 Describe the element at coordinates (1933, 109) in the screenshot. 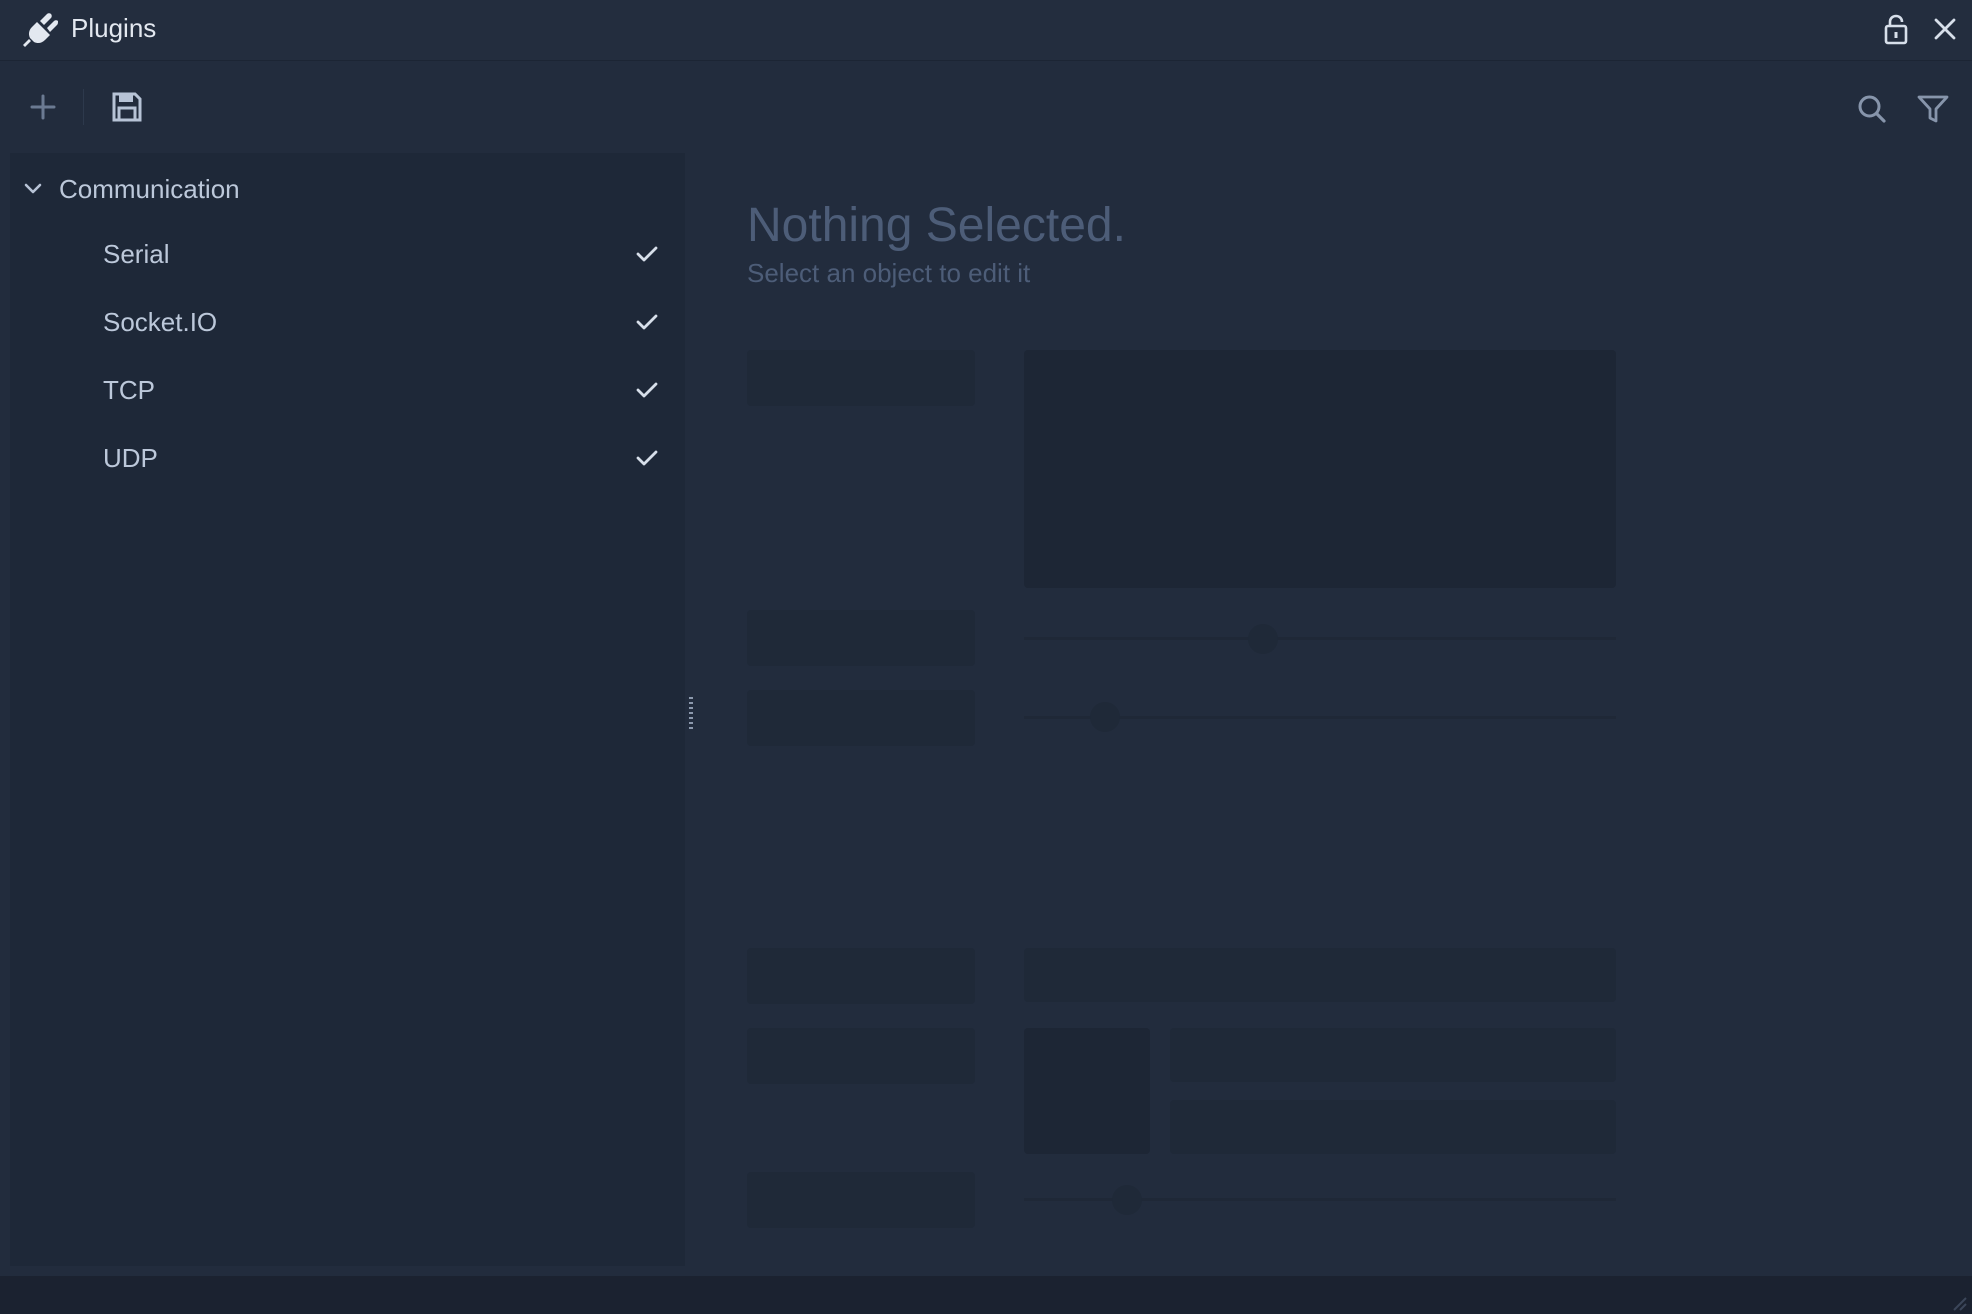

I see `filter-icon` at that location.